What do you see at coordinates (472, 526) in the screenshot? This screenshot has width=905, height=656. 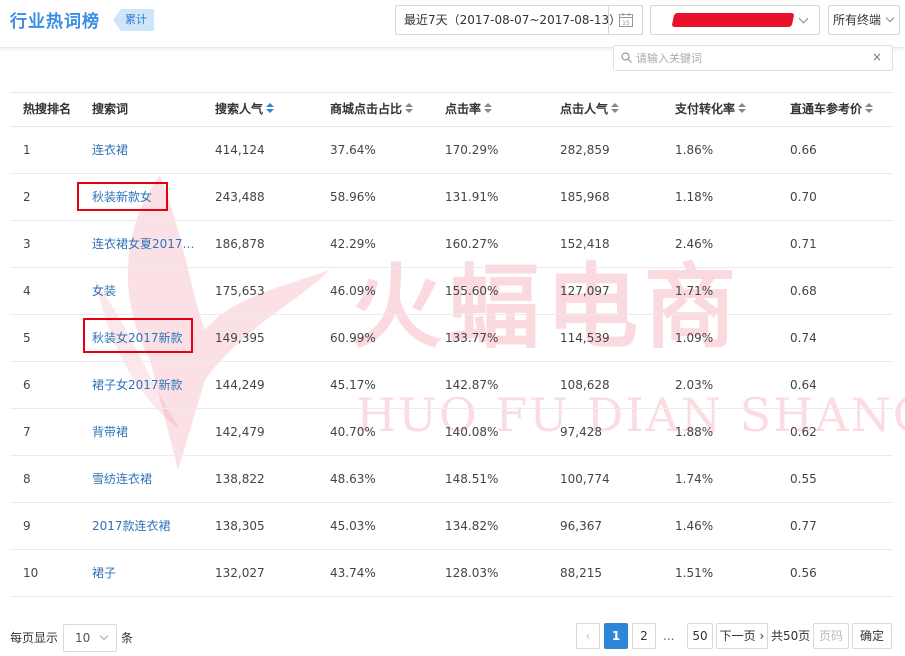 I see `ctr-cell: 134.82%` at bounding box center [472, 526].